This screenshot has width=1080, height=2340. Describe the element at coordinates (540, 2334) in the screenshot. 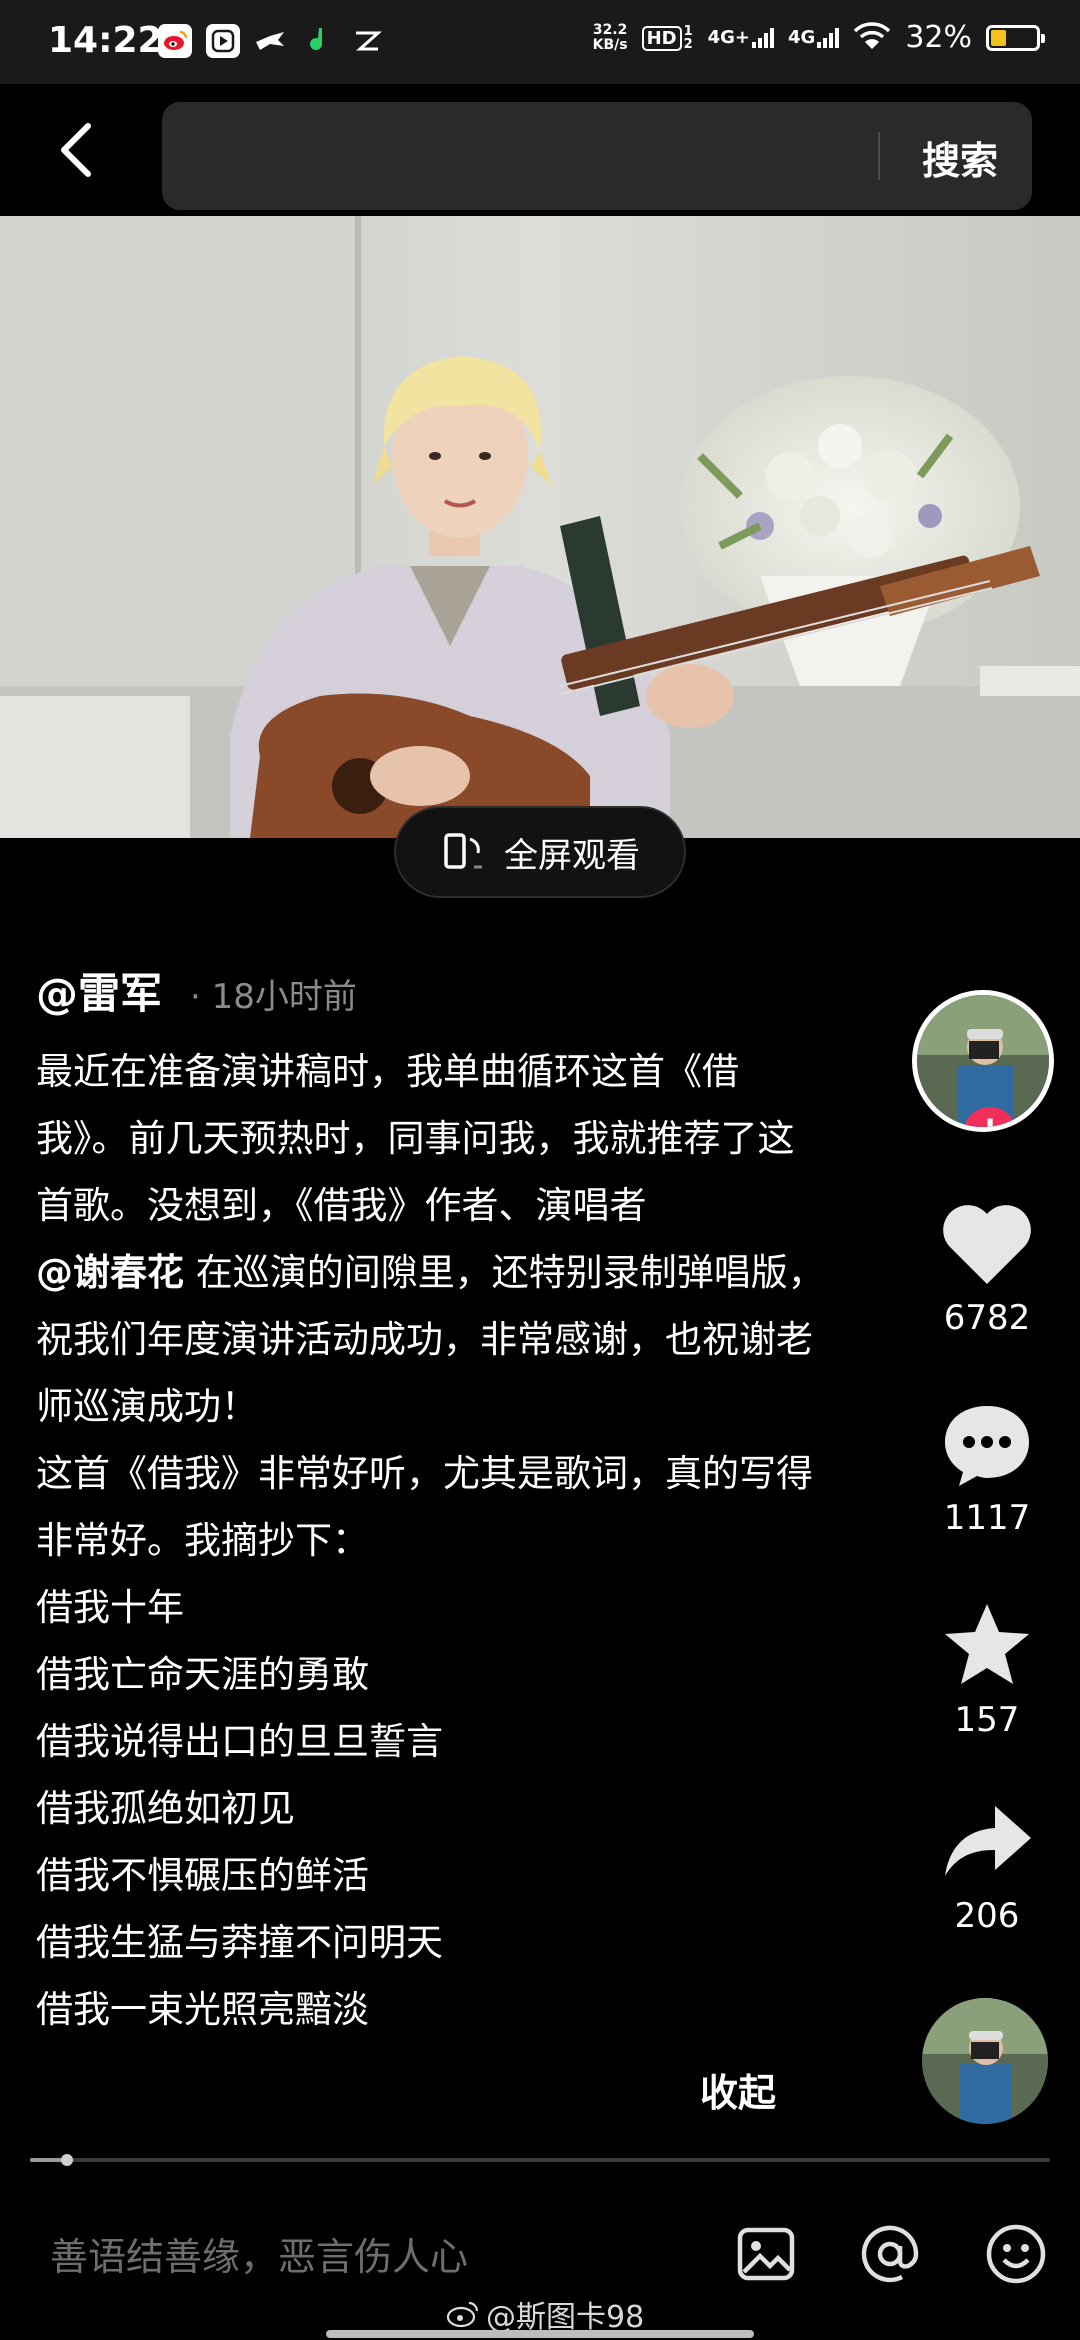

I see `home-indicator` at that location.